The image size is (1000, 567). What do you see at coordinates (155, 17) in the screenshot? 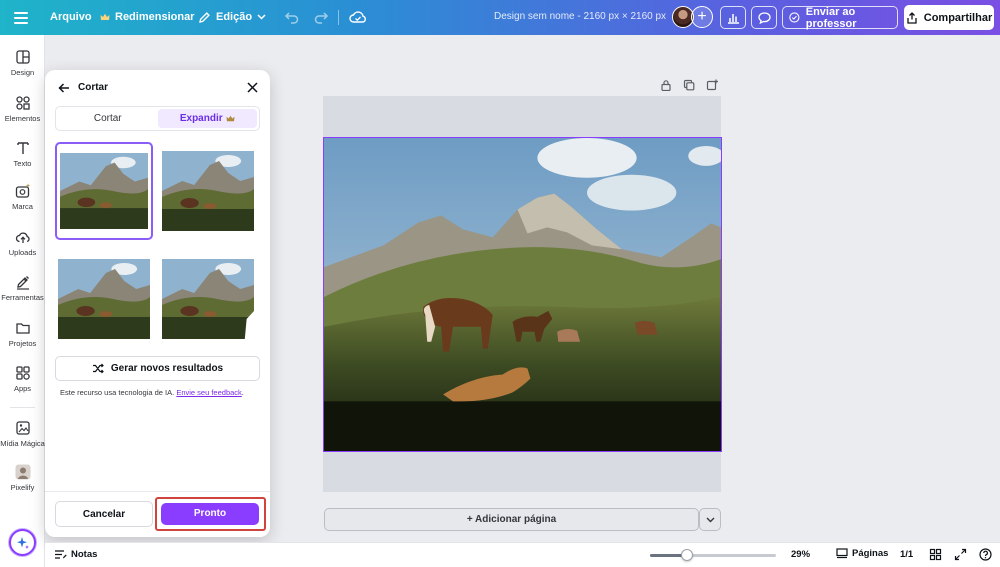
I see `resize-label: Redimensionar` at bounding box center [155, 17].